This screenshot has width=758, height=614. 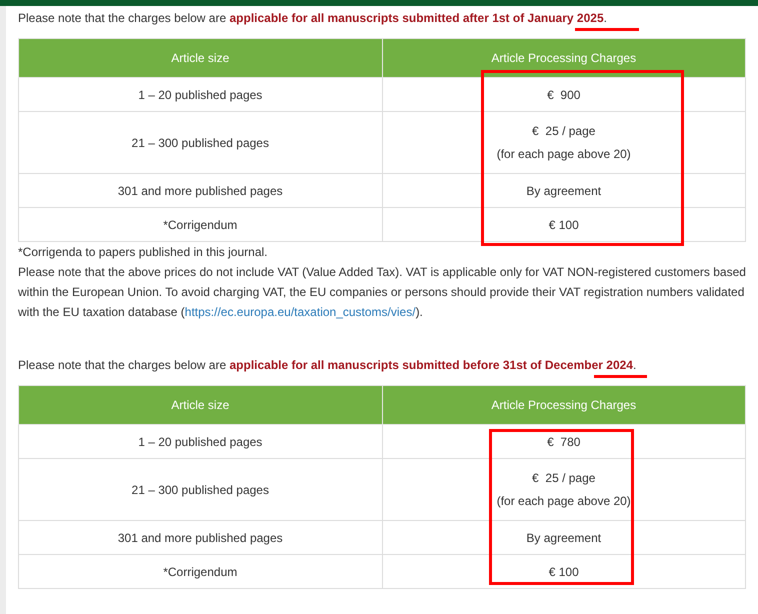 I want to click on vat-note-text: Please note that the above prices do not include VAT (Value Added Tax). VAT is applicable only for VAT NON-registered customers based within the European Union. To avoid charging VAT, the EU companies or persons should provide their VAT registration numbers validated with the EU taxation database (https://ec.europa.eu/taxation_customs/vies/)., so click(x=382, y=292).